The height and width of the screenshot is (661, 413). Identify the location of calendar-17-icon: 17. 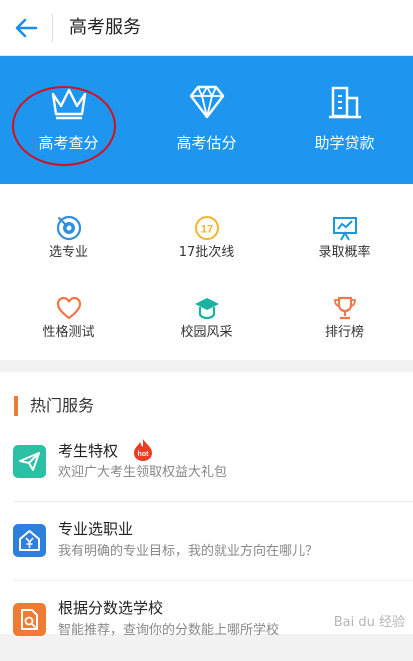
(206, 228).